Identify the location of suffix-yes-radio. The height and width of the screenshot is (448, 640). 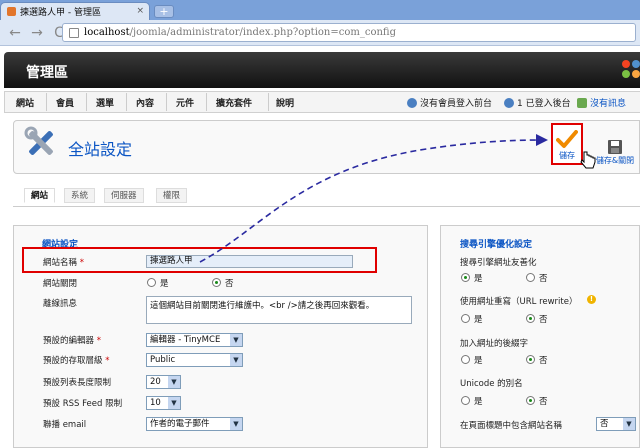
(465, 359).